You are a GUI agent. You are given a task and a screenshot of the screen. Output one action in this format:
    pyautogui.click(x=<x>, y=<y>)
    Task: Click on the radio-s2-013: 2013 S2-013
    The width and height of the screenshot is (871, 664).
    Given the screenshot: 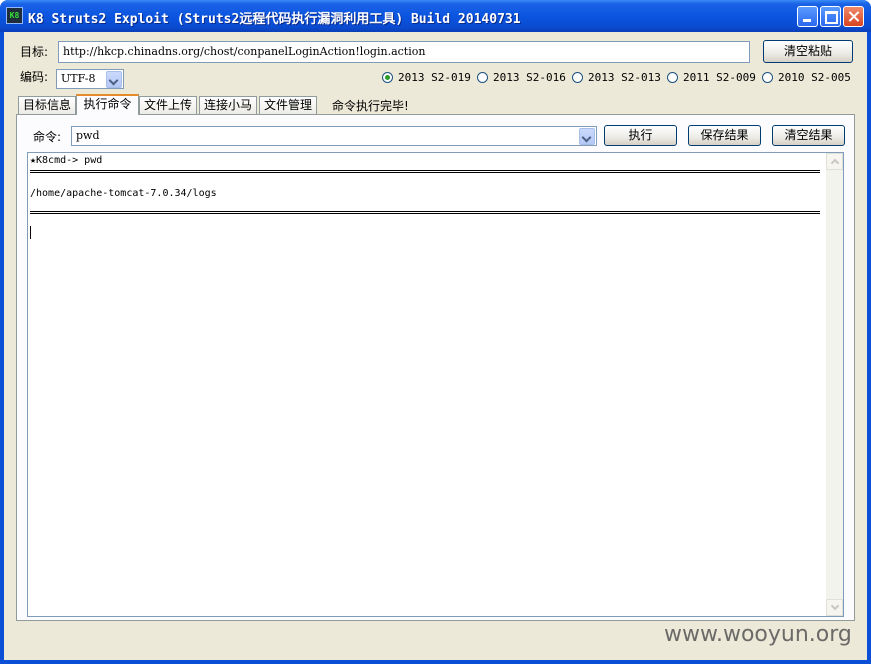 What is the action you would take?
    pyautogui.click(x=616, y=77)
    